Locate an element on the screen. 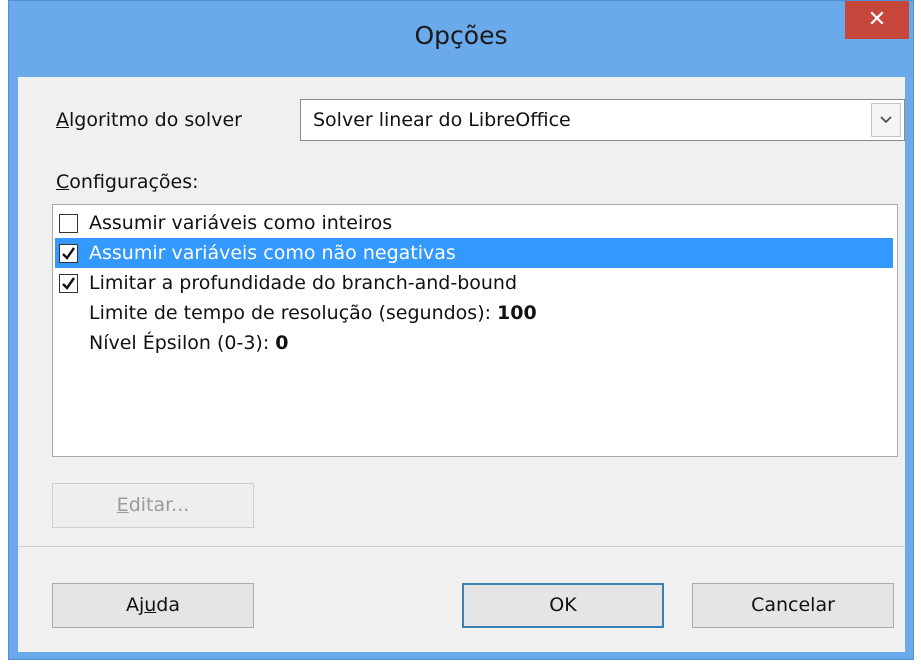  option-assume-non-negative: Assumir variáveis como não negativas is located at coordinates (474, 253).